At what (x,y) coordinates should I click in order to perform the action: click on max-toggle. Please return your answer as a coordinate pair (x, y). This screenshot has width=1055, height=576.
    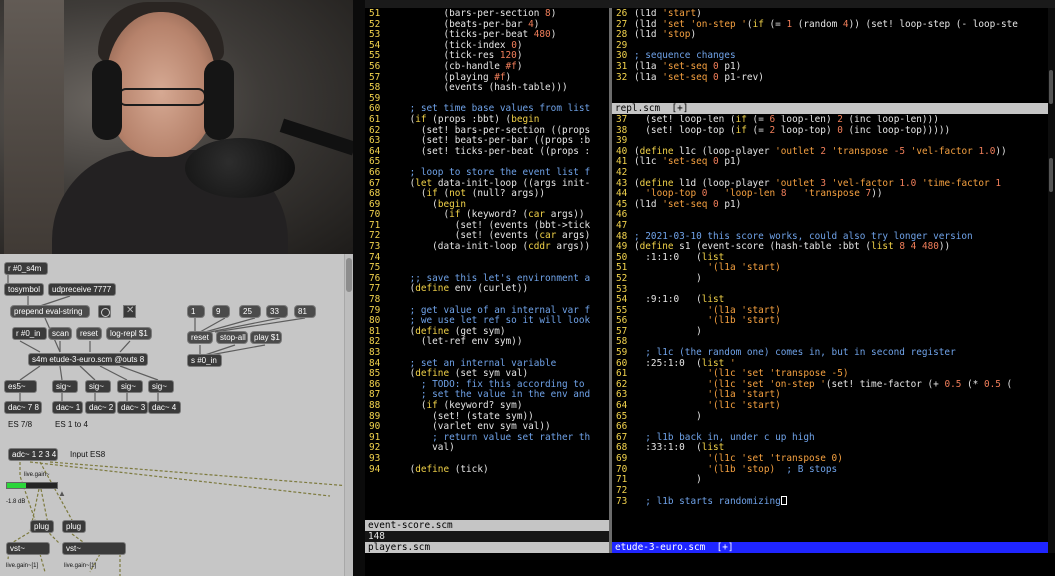
    Looking at the image, I should click on (129, 311).